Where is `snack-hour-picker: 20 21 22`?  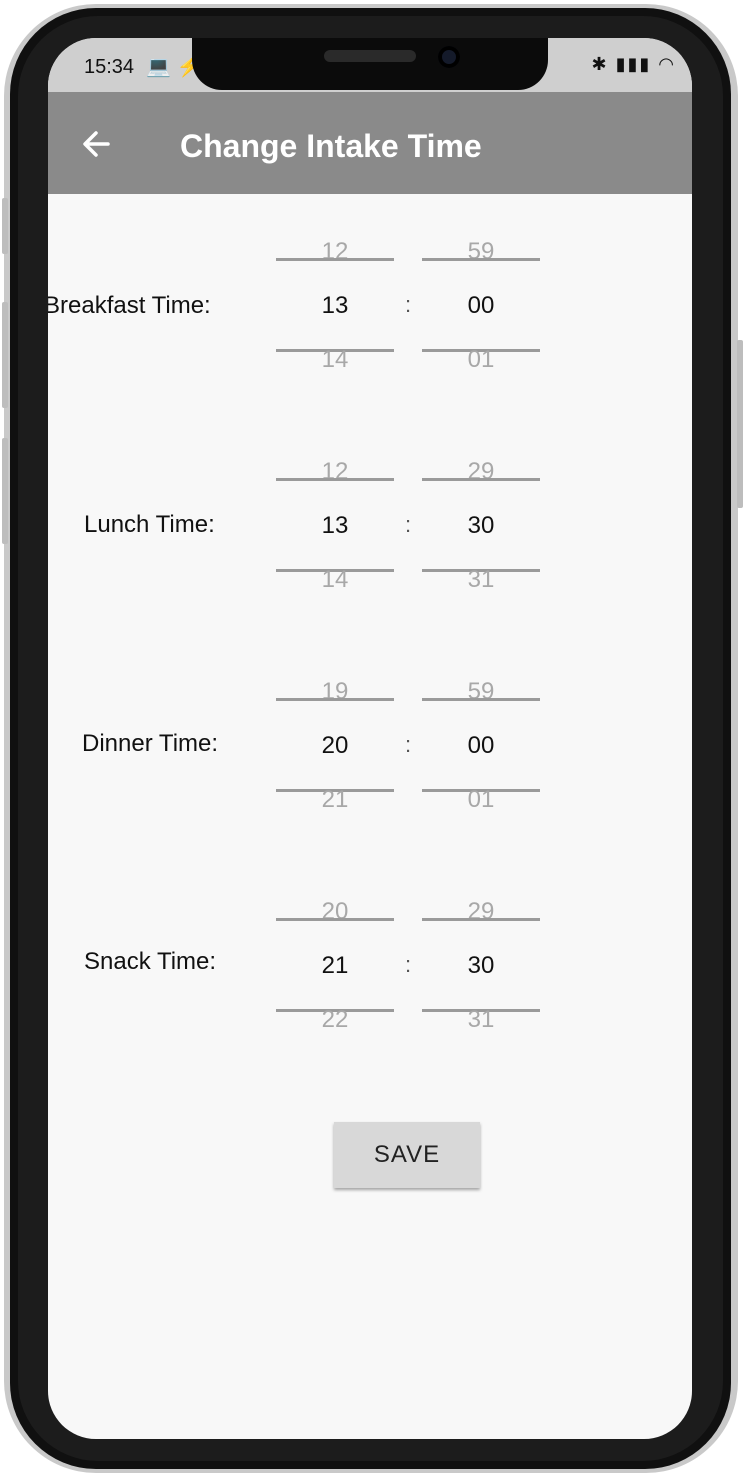 snack-hour-picker: 20 21 22 is located at coordinates (335, 973).